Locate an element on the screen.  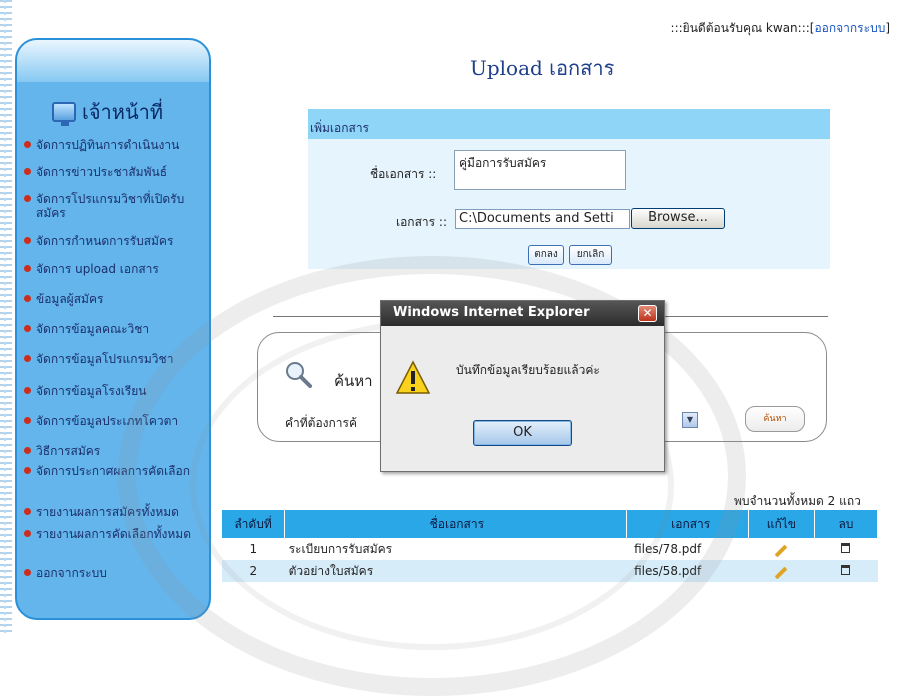
sidebar-item-faculty: จัดการข้อมูลคณะวิชา is located at coordinates (118, 329).